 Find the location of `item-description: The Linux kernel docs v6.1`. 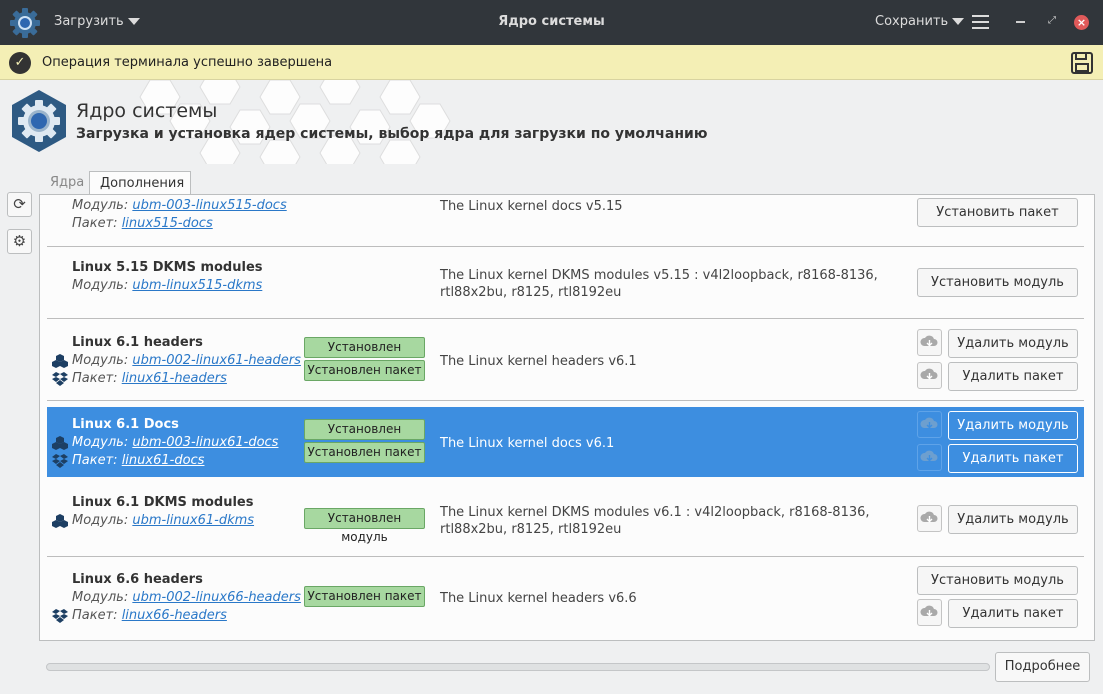

item-description: The Linux kernel docs v6.1 is located at coordinates (527, 443).